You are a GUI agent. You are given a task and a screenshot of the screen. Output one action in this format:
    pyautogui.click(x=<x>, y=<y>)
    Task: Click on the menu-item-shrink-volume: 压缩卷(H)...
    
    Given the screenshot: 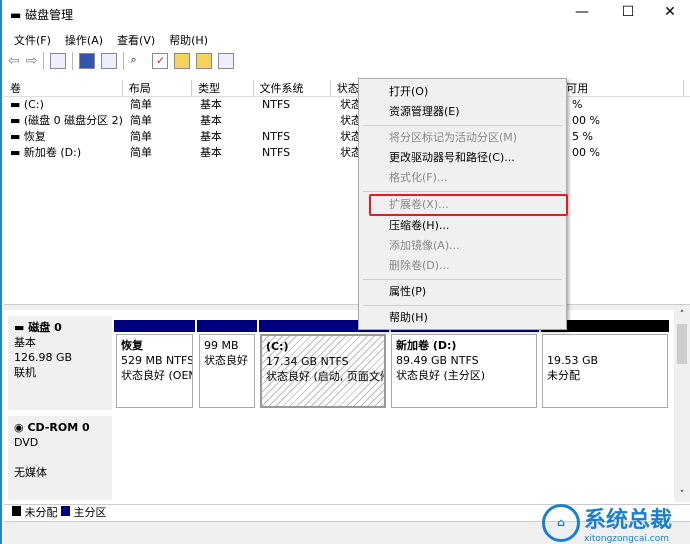 What is the action you would take?
    pyautogui.click(x=419, y=226)
    